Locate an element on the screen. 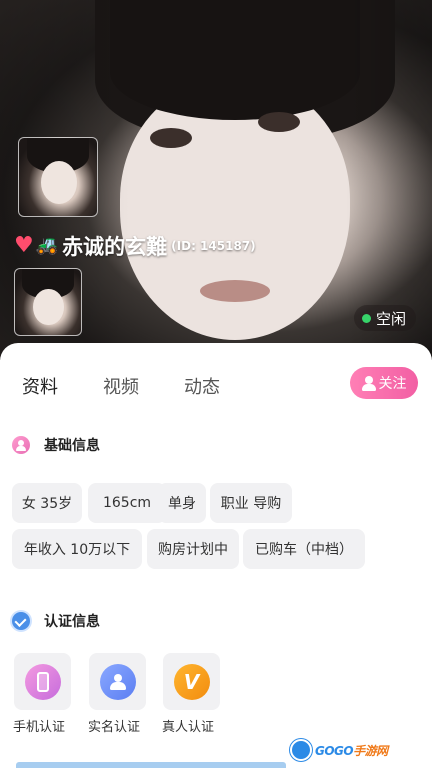 The height and width of the screenshot is (768, 432). follow-button: 关注 is located at coordinates (384, 383).